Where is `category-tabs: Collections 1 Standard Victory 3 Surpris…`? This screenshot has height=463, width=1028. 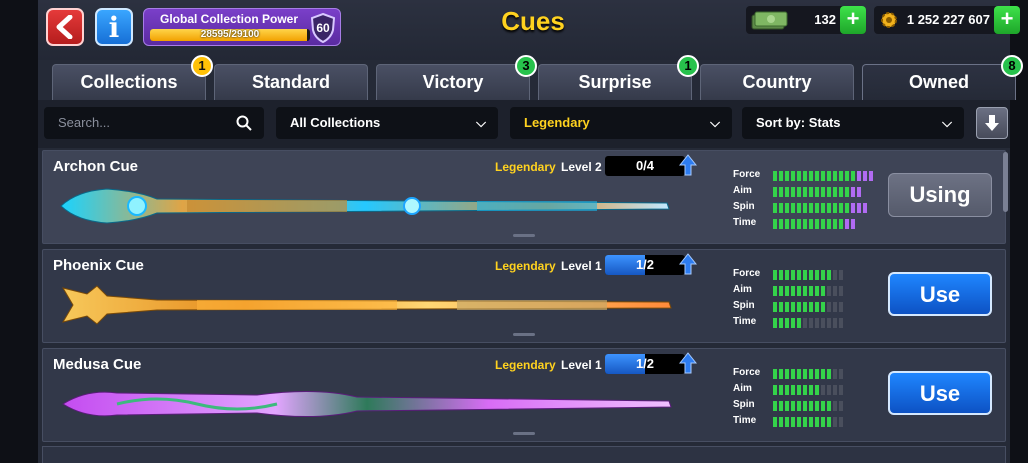 category-tabs: Collections 1 Standard Victory 3 Surpris… is located at coordinates (530, 77).